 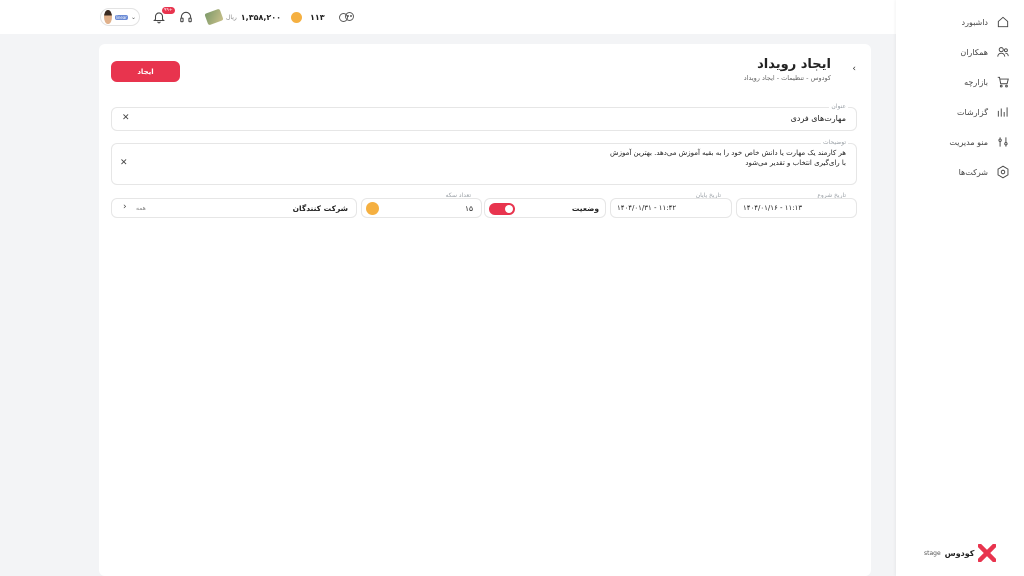 What do you see at coordinates (231, 17) in the screenshot?
I see `currency-label: ریال` at bounding box center [231, 17].